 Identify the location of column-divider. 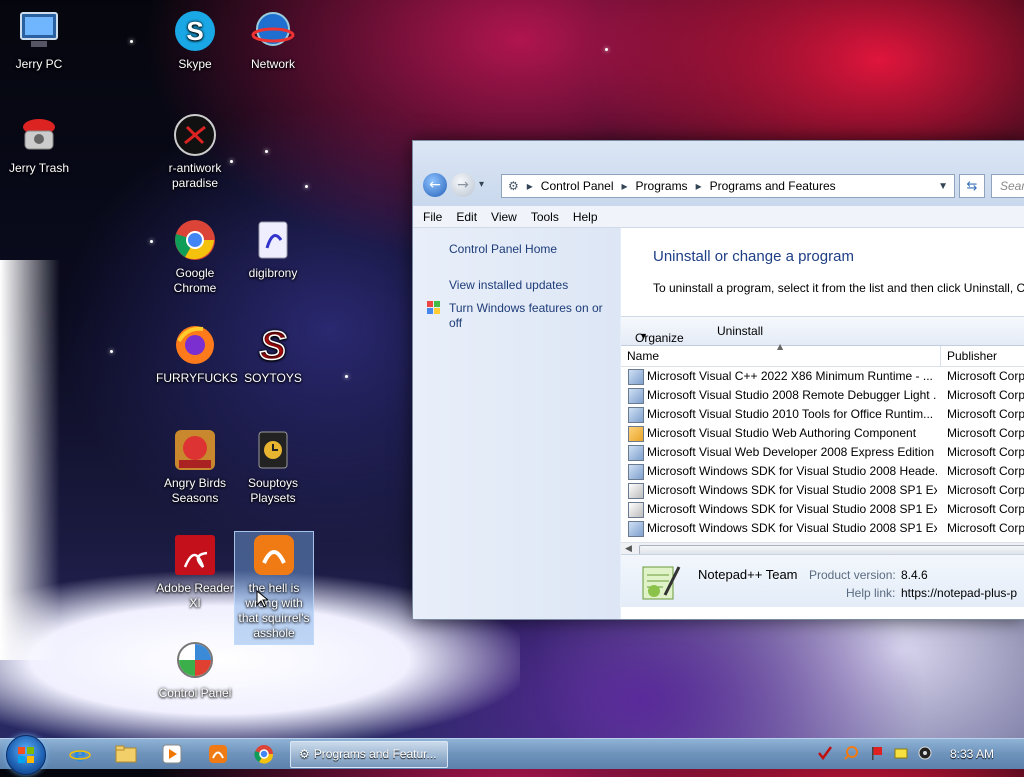
(940, 356).